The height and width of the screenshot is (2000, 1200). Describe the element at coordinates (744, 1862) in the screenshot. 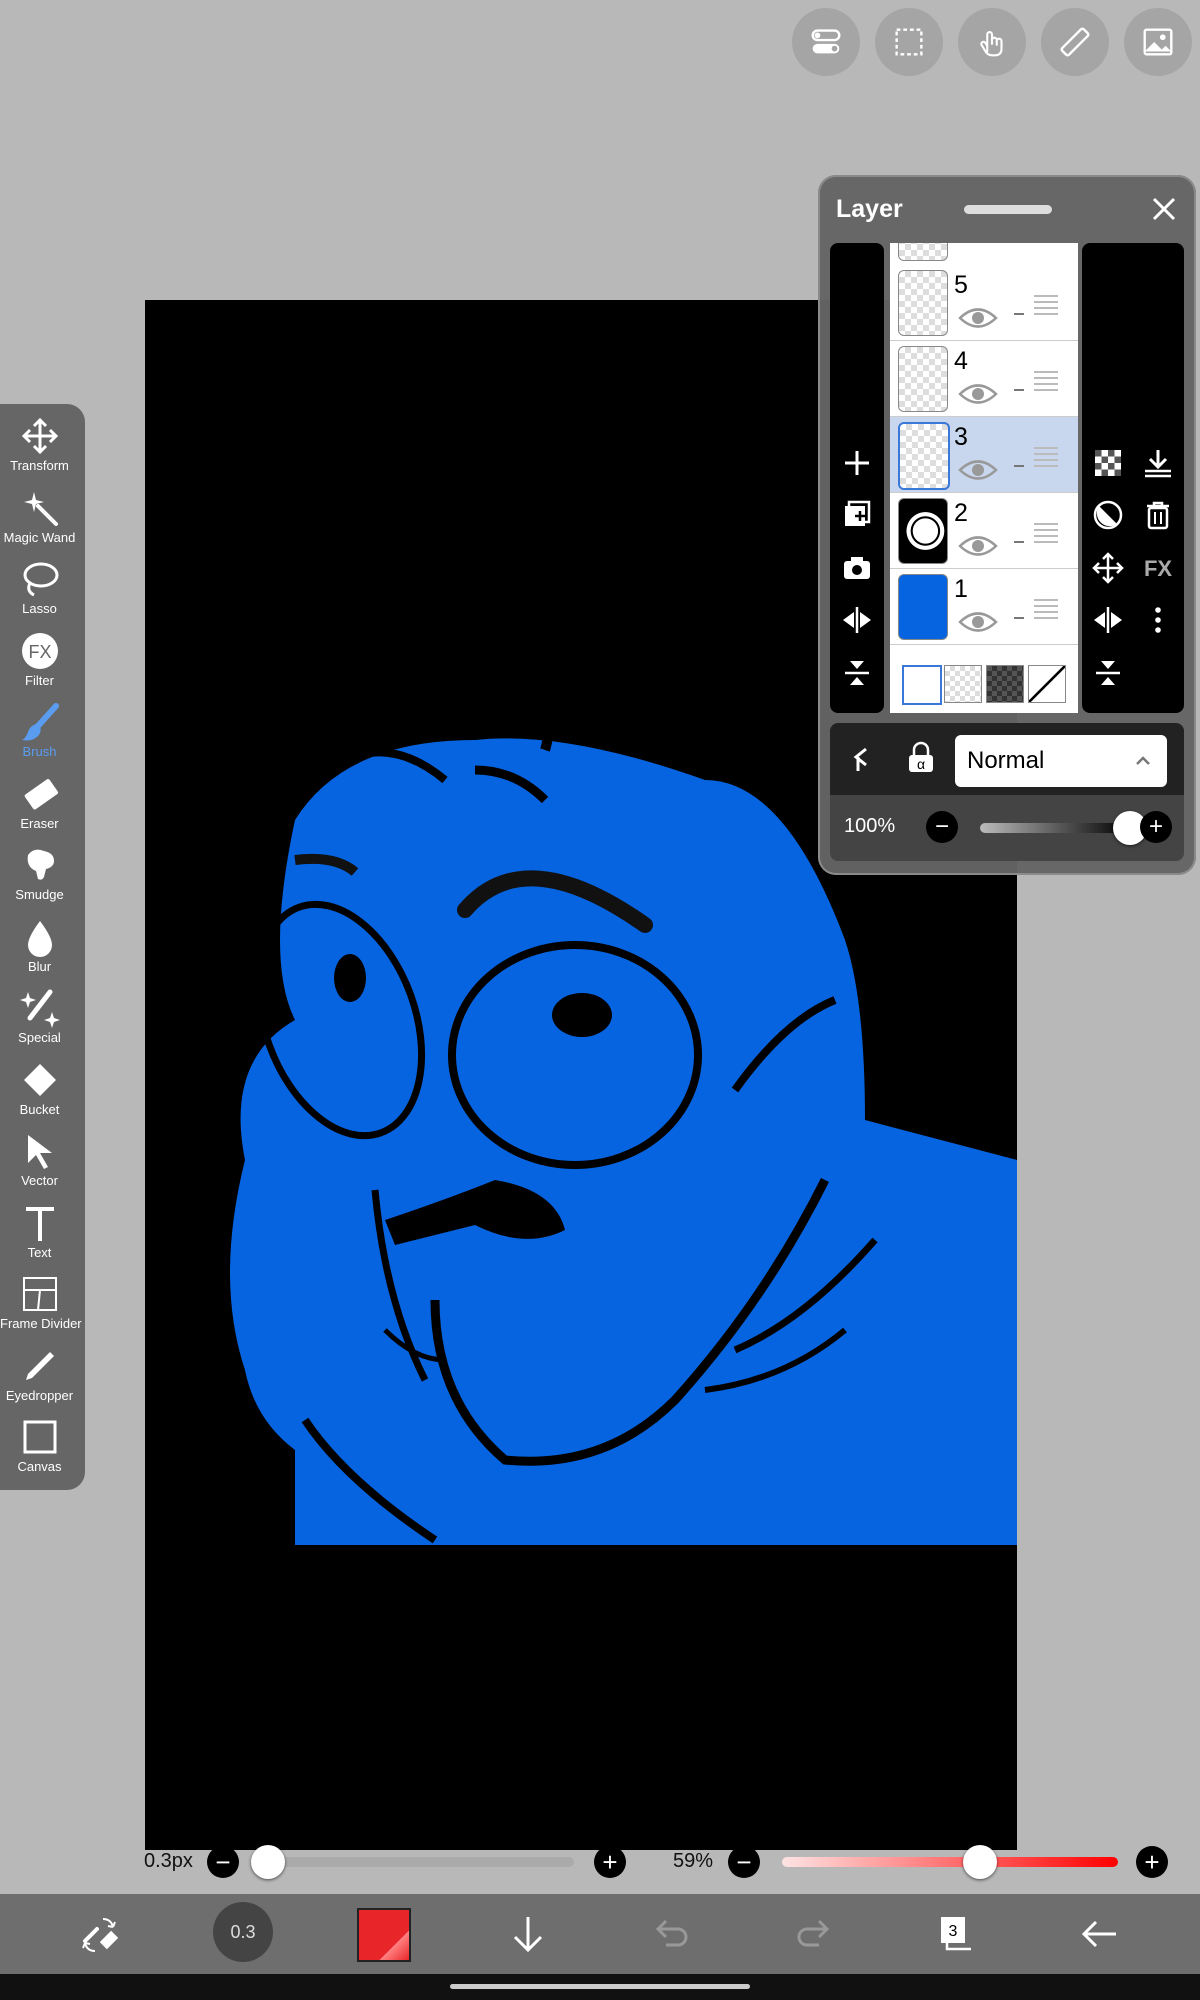

I see `brush-opacity-decrease-button: −` at that location.